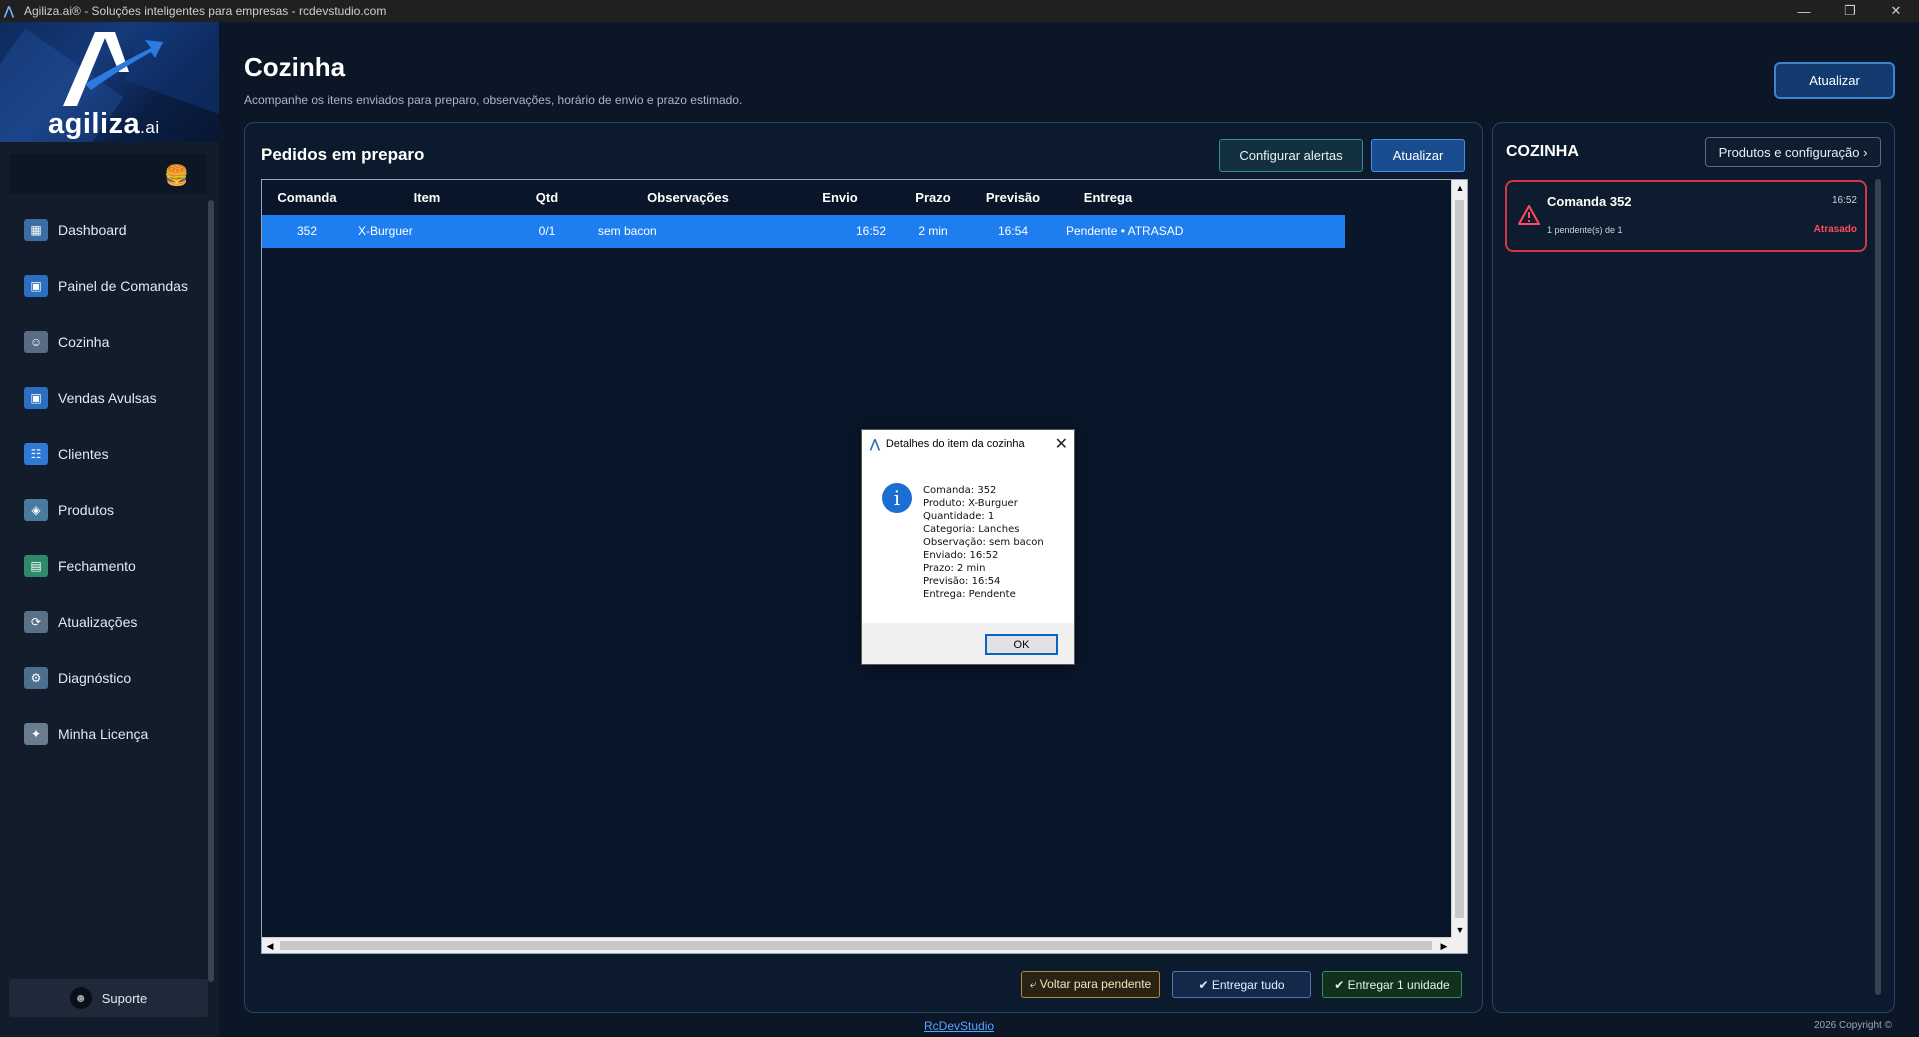  I want to click on order-card-status: Atrasado, so click(1835, 229).